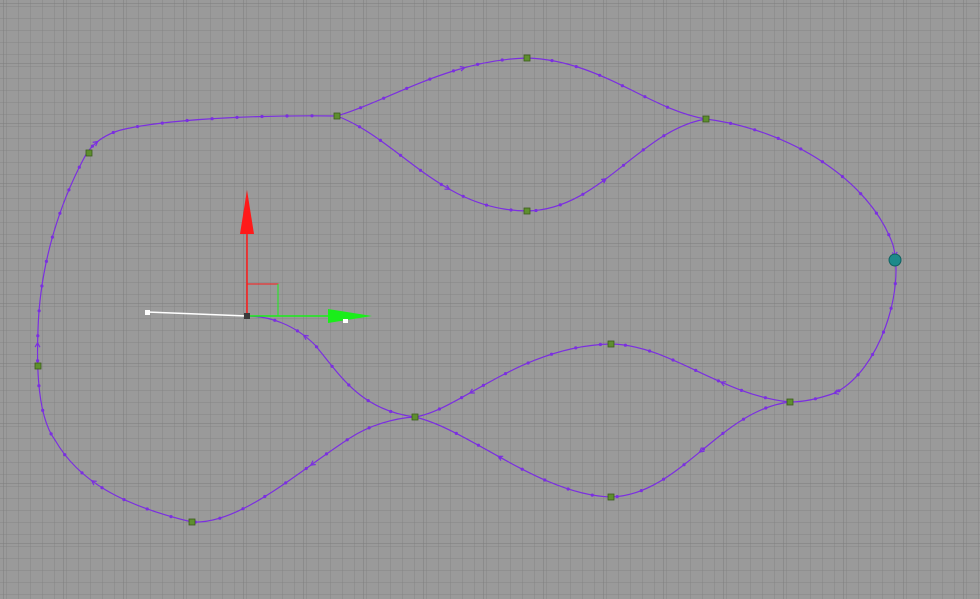 This screenshot has width=980, height=599. What do you see at coordinates (147, 312) in the screenshot?
I see `gizmo-z-handle` at bounding box center [147, 312].